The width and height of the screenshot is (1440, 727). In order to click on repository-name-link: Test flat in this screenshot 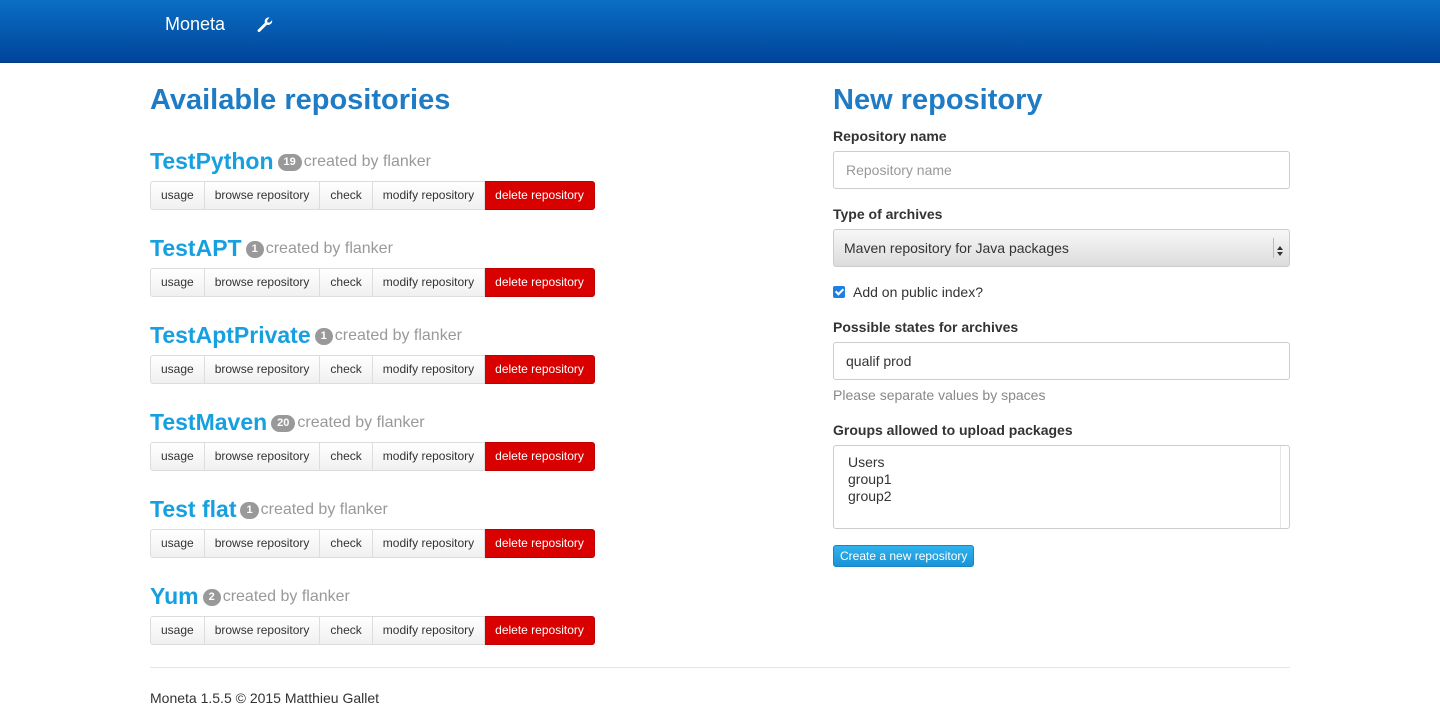, I will do `click(193, 509)`.